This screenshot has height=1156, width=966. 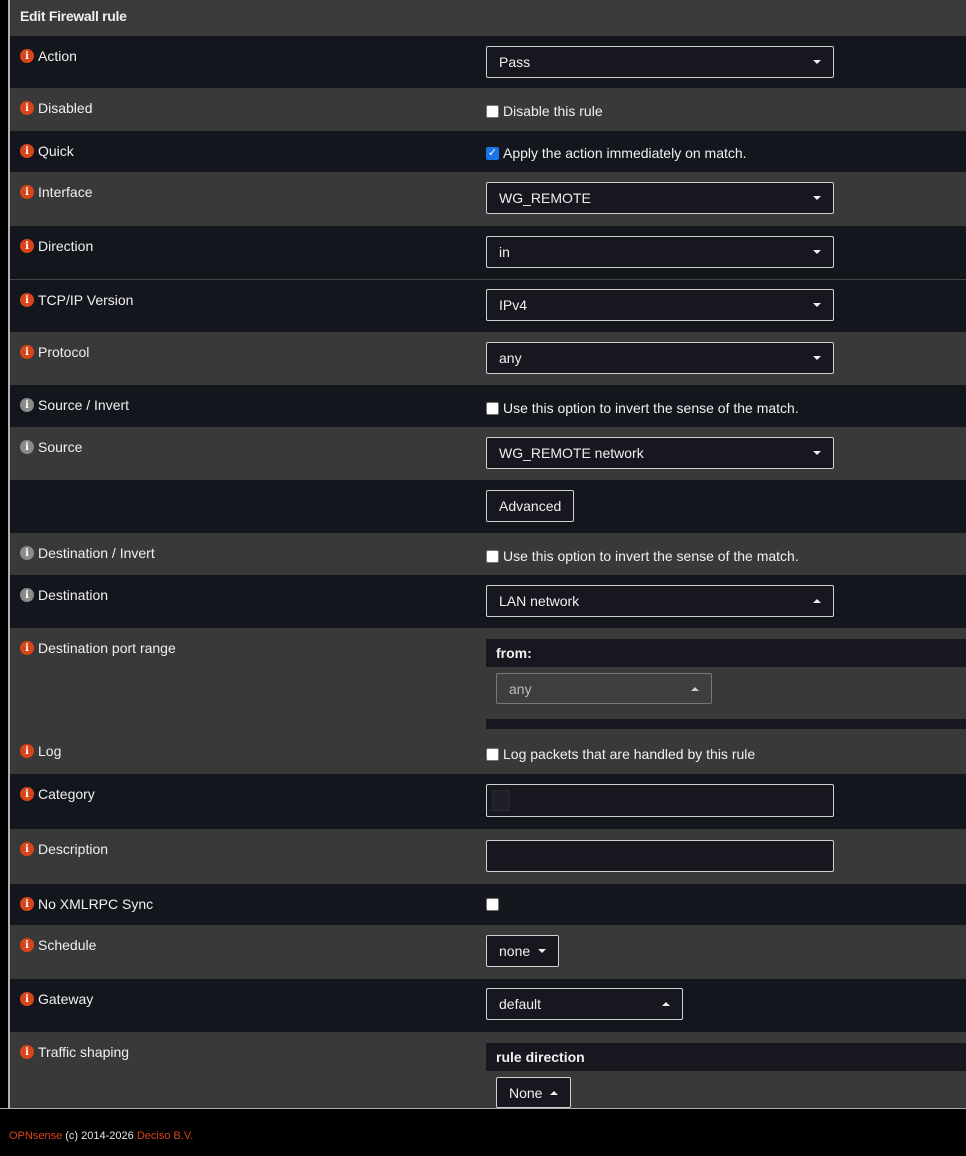 I want to click on from-header: from:, so click(x=726, y=653).